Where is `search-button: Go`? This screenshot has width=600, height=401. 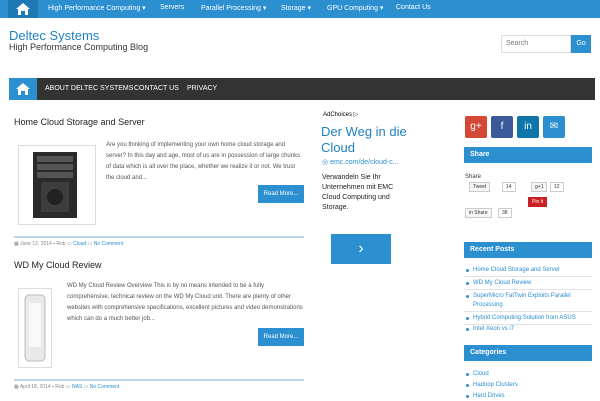
search-button: Go is located at coordinates (581, 44).